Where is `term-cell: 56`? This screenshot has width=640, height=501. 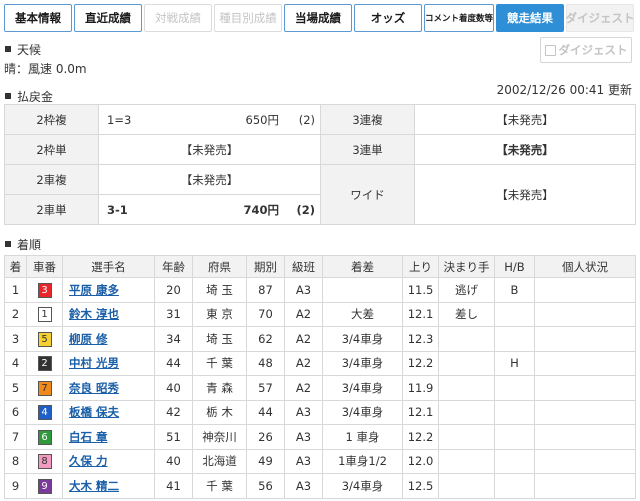 term-cell: 56 is located at coordinates (265, 486).